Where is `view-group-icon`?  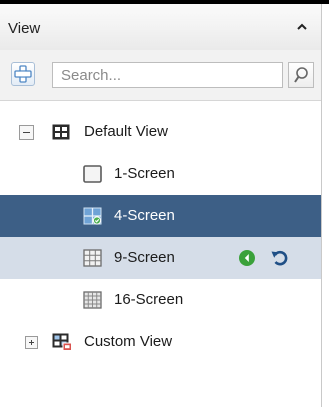
view-group-icon is located at coordinates (61, 132).